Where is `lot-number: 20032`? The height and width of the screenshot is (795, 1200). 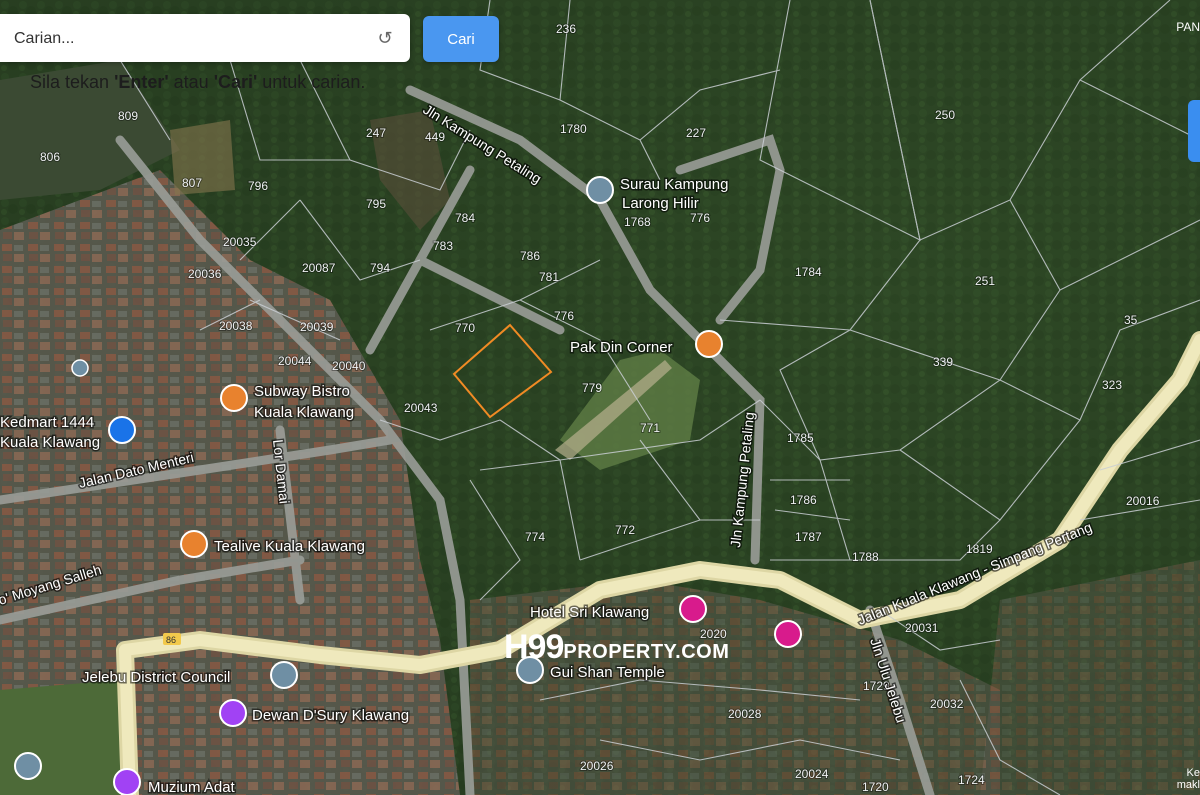 lot-number: 20032 is located at coordinates (947, 704).